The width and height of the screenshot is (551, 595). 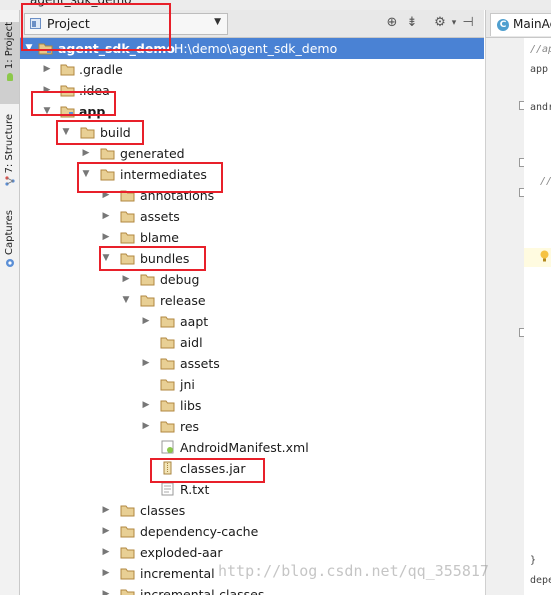 What do you see at coordinates (9, 154) in the screenshot?
I see `tab-structure: 7: Structure` at bounding box center [9, 154].